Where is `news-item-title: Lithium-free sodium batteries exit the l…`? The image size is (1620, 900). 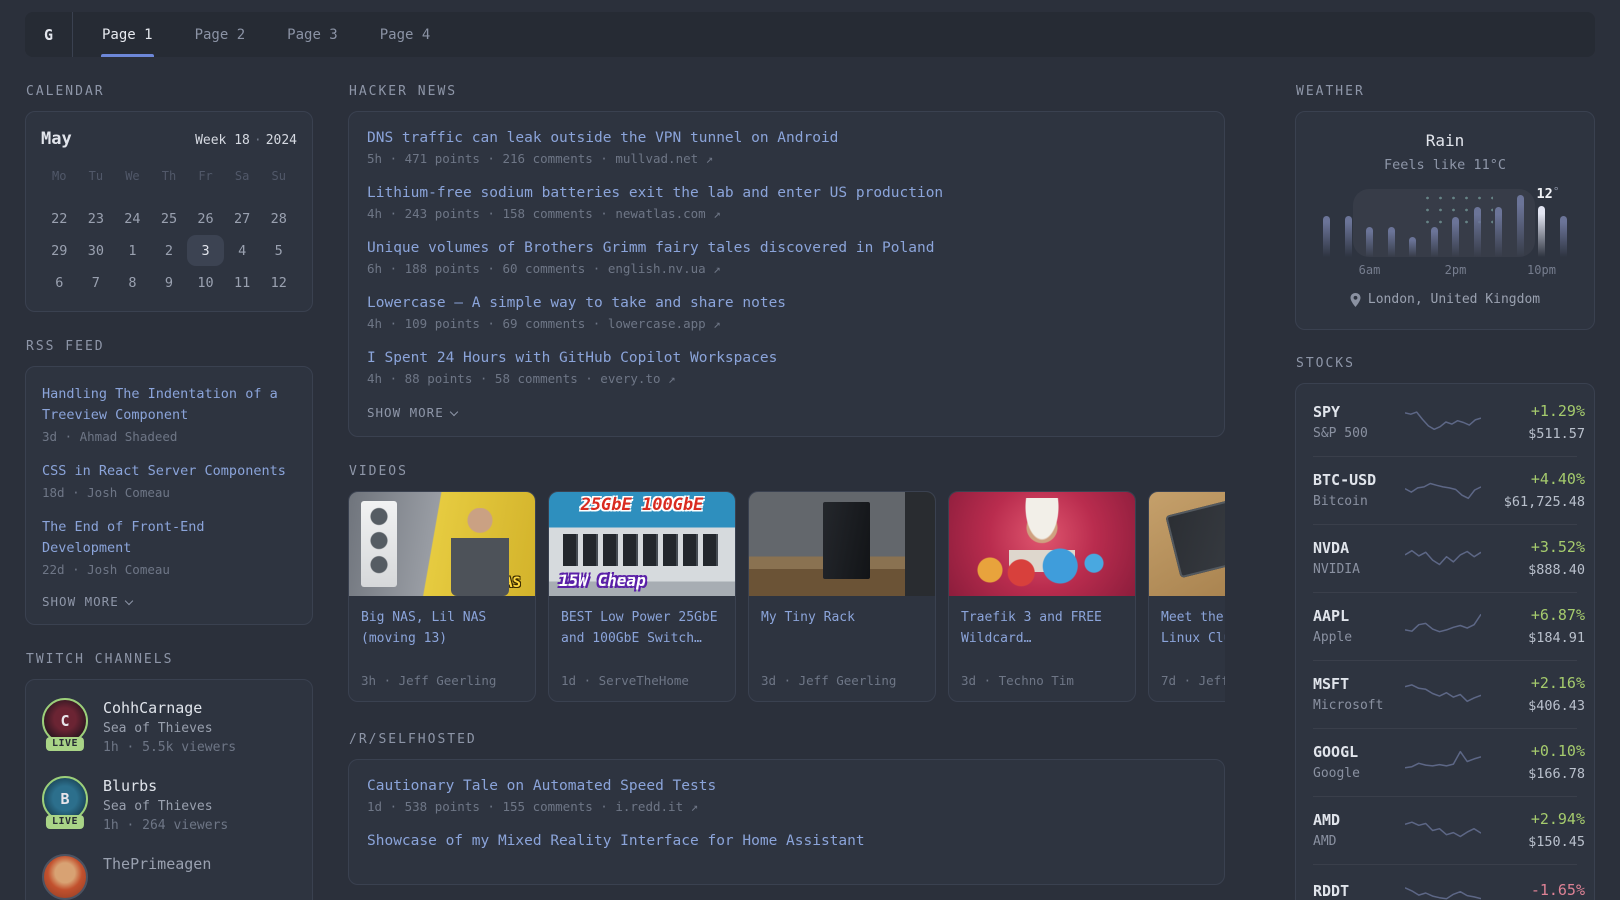
news-item-title: Lithium-free sodium batteries exit the l… is located at coordinates (786, 193).